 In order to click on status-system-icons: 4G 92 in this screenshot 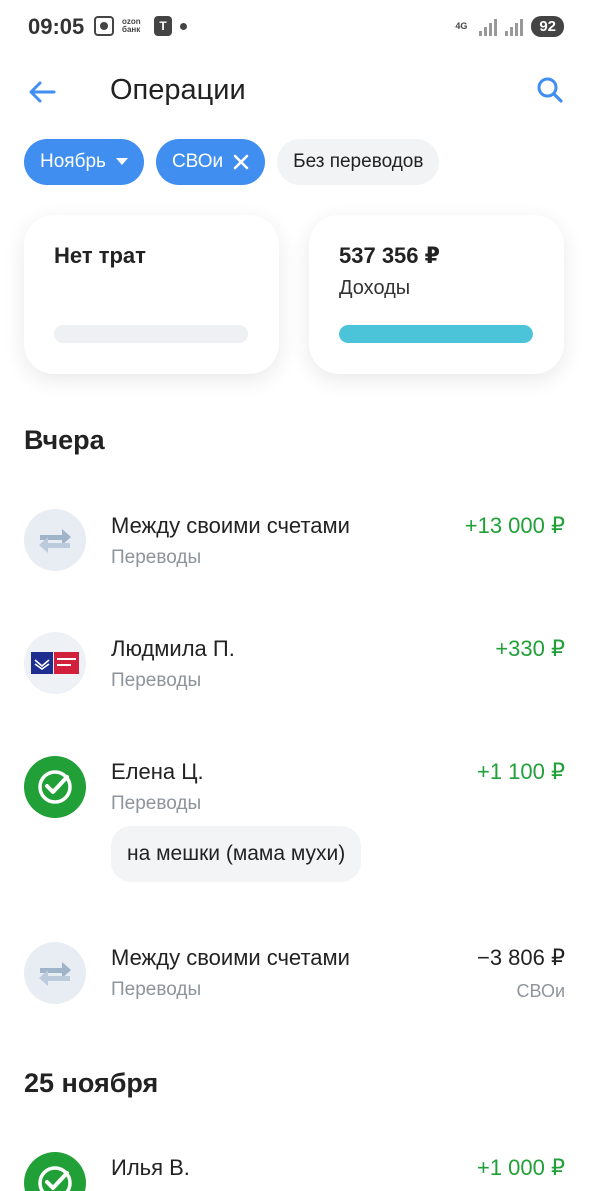, I will do `click(509, 26)`.